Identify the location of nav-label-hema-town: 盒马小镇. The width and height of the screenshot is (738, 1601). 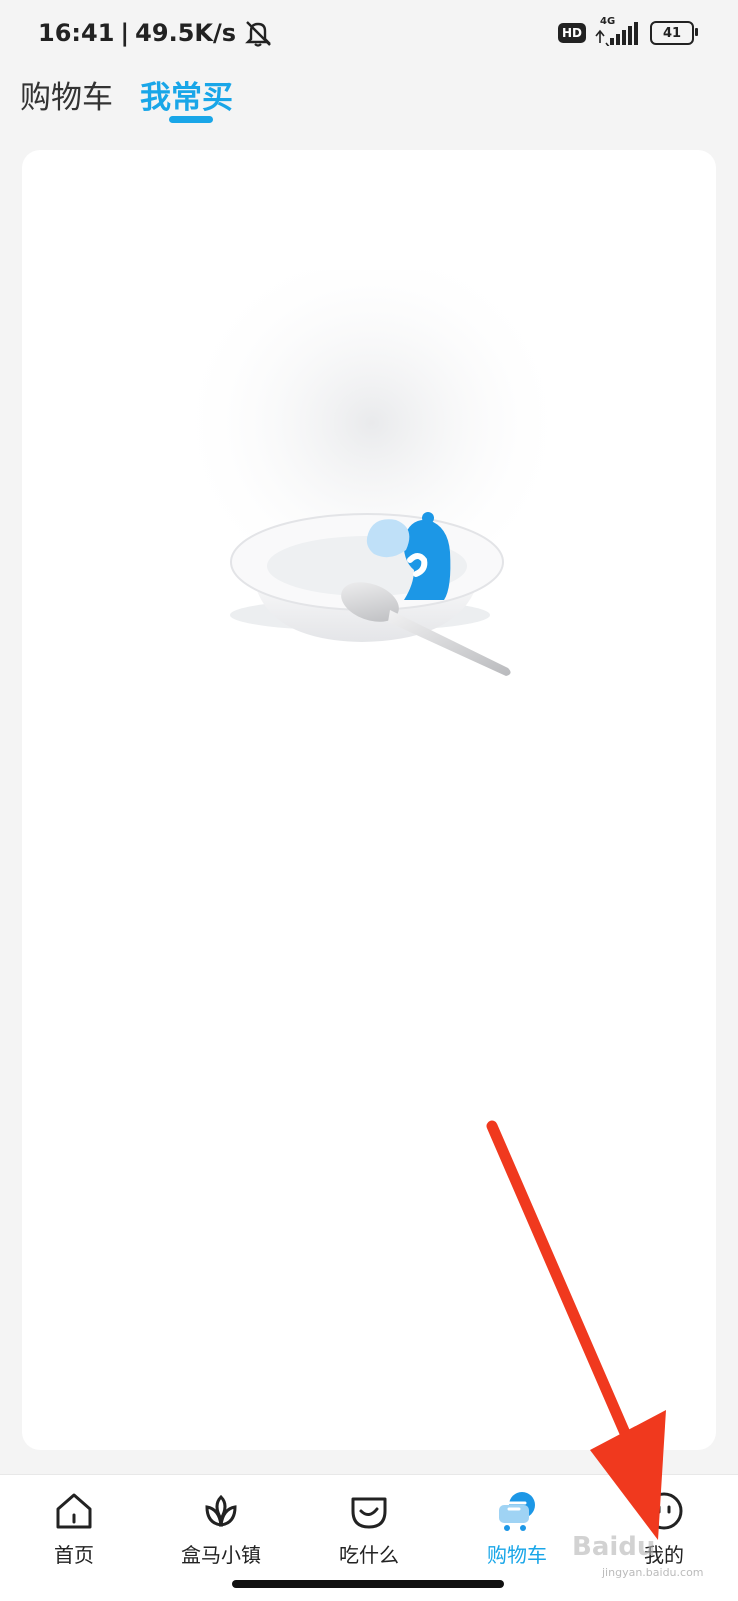
(221, 1555).